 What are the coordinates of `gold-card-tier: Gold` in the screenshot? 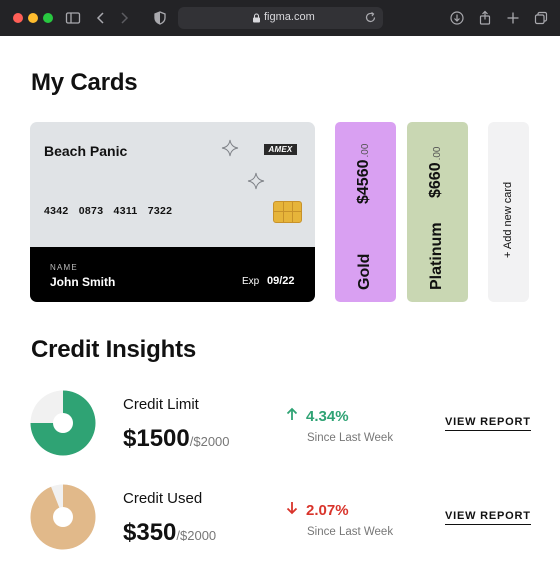 It's located at (364, 271).